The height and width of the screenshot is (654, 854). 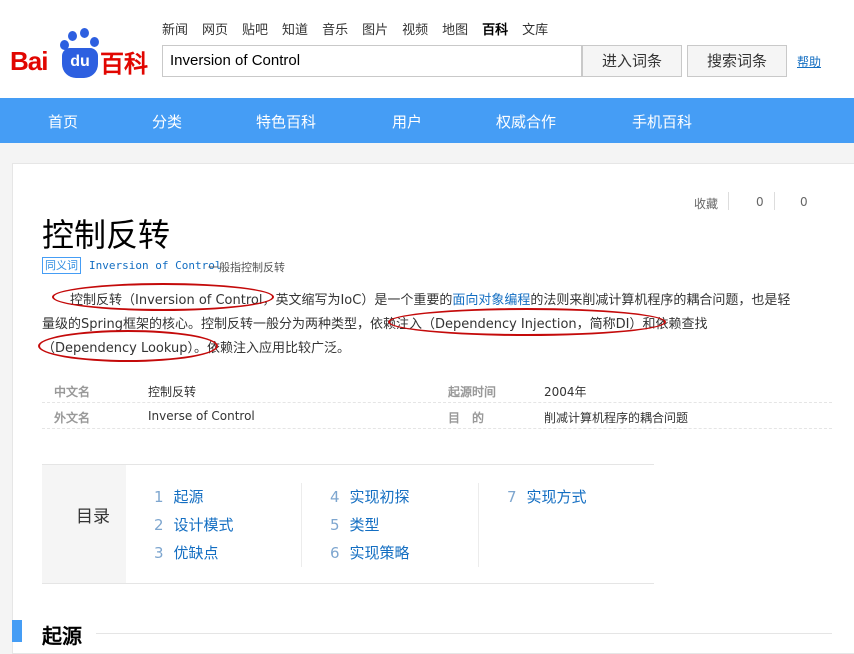 I want to click on logo-bai: Bai, so click(x=29, y=61).